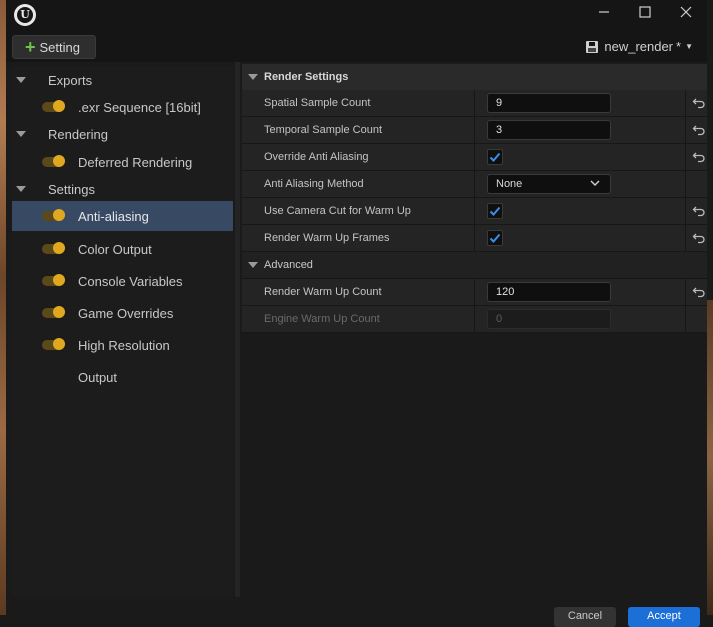 This screenshot has height=627, width=713. Describe the element at coordinates (474, 130) in the screenshot. I see `property-temporal-sample-count: Temporal Sample Count 3` at that location.